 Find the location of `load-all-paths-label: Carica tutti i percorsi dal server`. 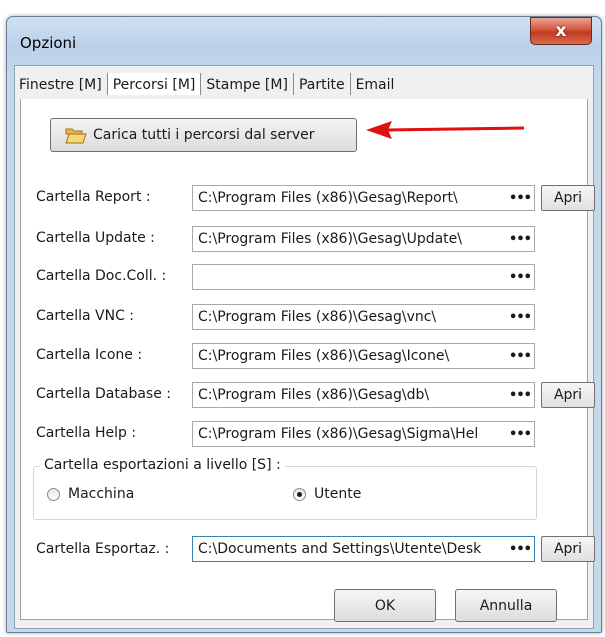

load-all-paths-label: Carica tutti i percorsi dal server is located at coordinates (204, 135).